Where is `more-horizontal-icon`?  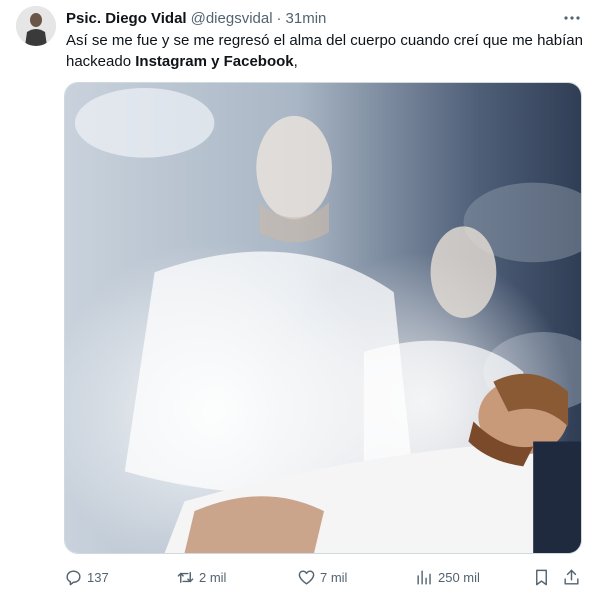 more-horizontal-icon is located at coordinates (572, 18).